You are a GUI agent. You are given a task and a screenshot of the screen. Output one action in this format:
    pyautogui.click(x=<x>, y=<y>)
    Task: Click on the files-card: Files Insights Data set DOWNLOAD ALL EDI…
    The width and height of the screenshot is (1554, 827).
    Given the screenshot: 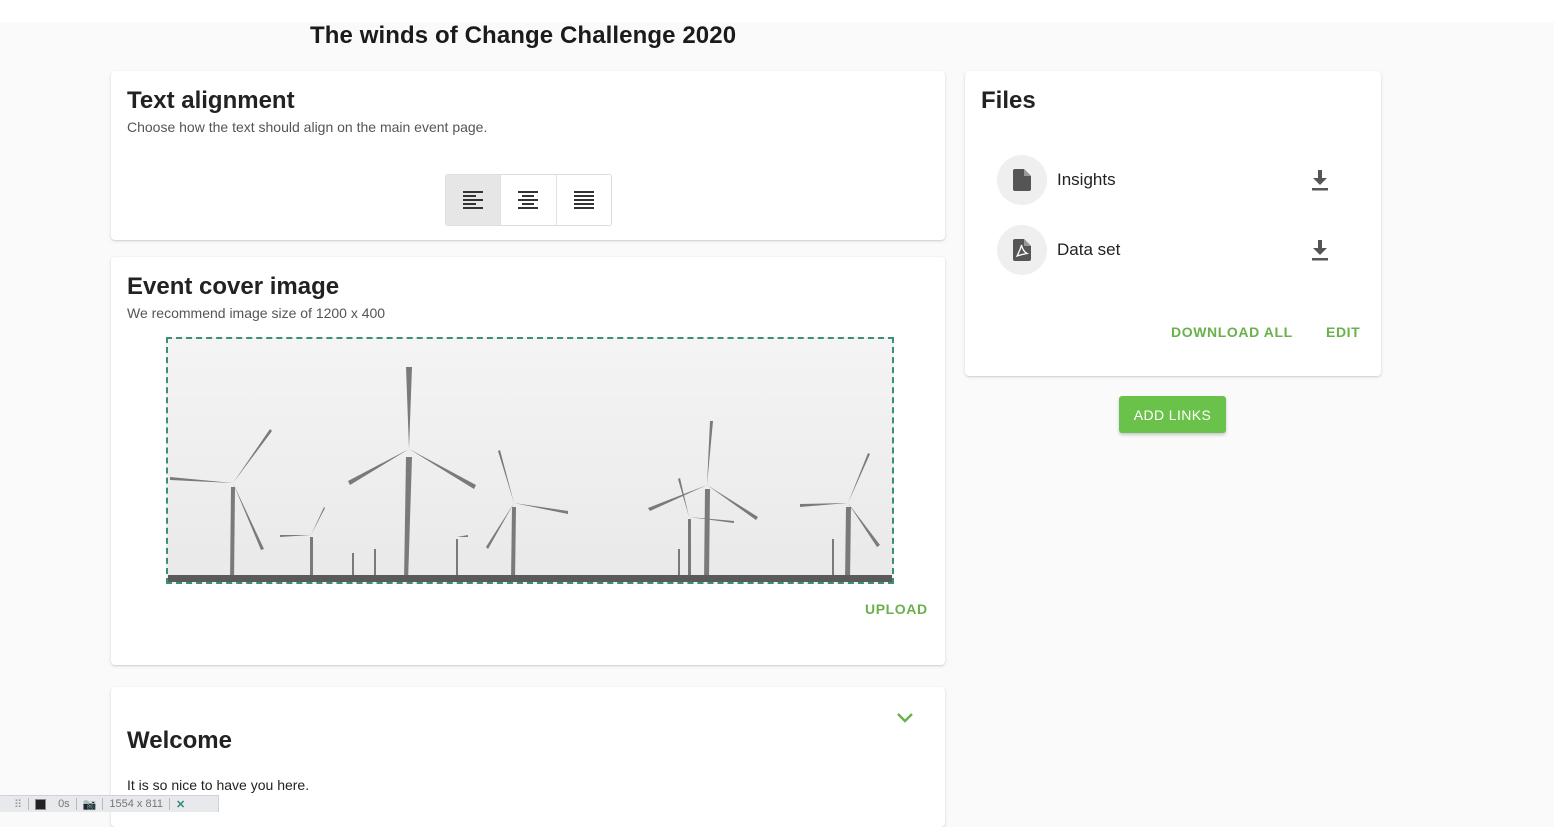 What is the action you would take?
    pyautogui.click(x=1173, y=223)
    